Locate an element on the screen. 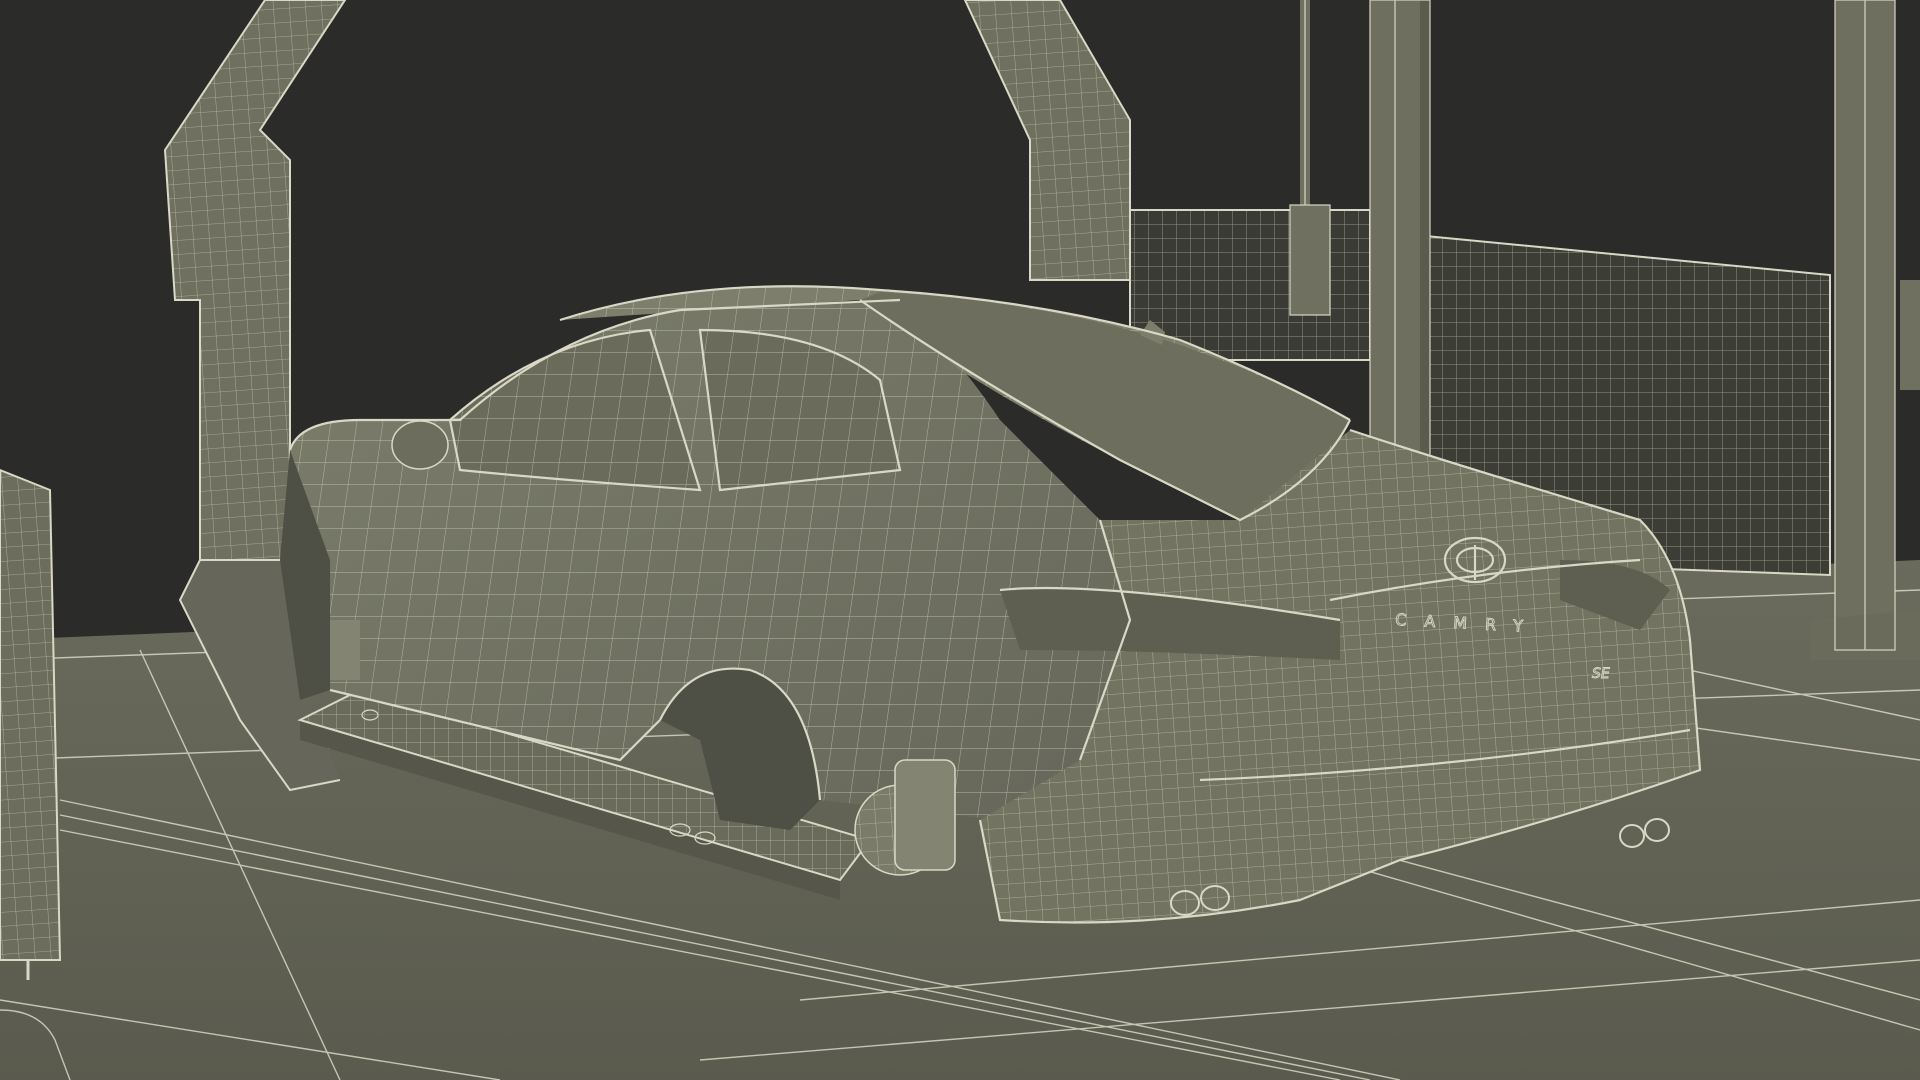  side-cabinet is located at coordinates (31, 724).